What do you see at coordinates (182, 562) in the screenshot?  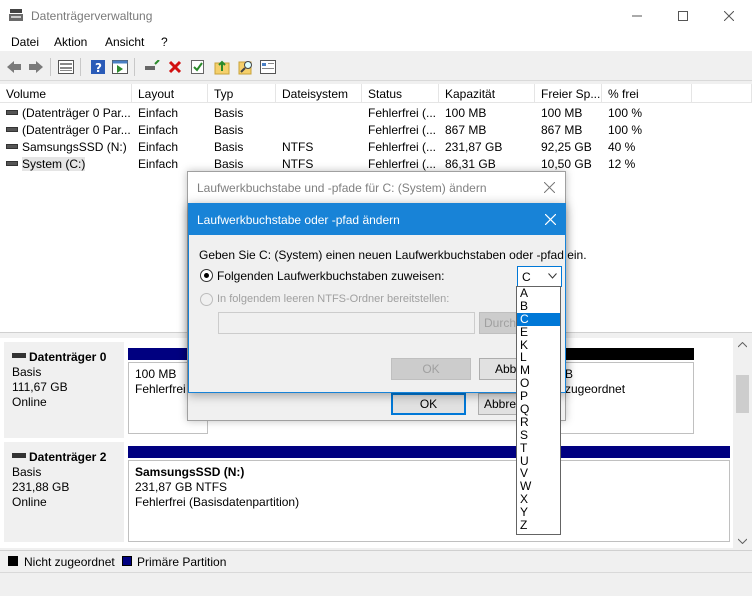 I see `legend-primary-label: Primäre Partition` at bounding box center [182, 562].